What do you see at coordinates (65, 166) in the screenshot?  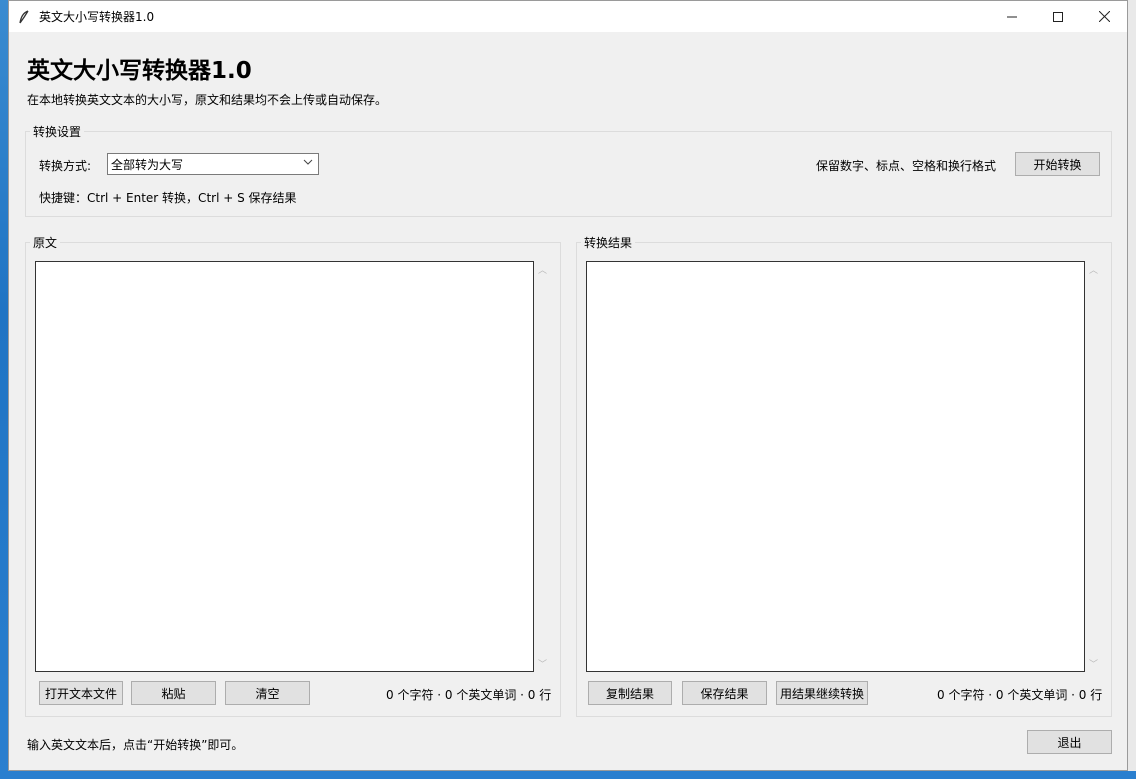 I see `mode-label: 转换方式:` at bounding box center [65, 166].